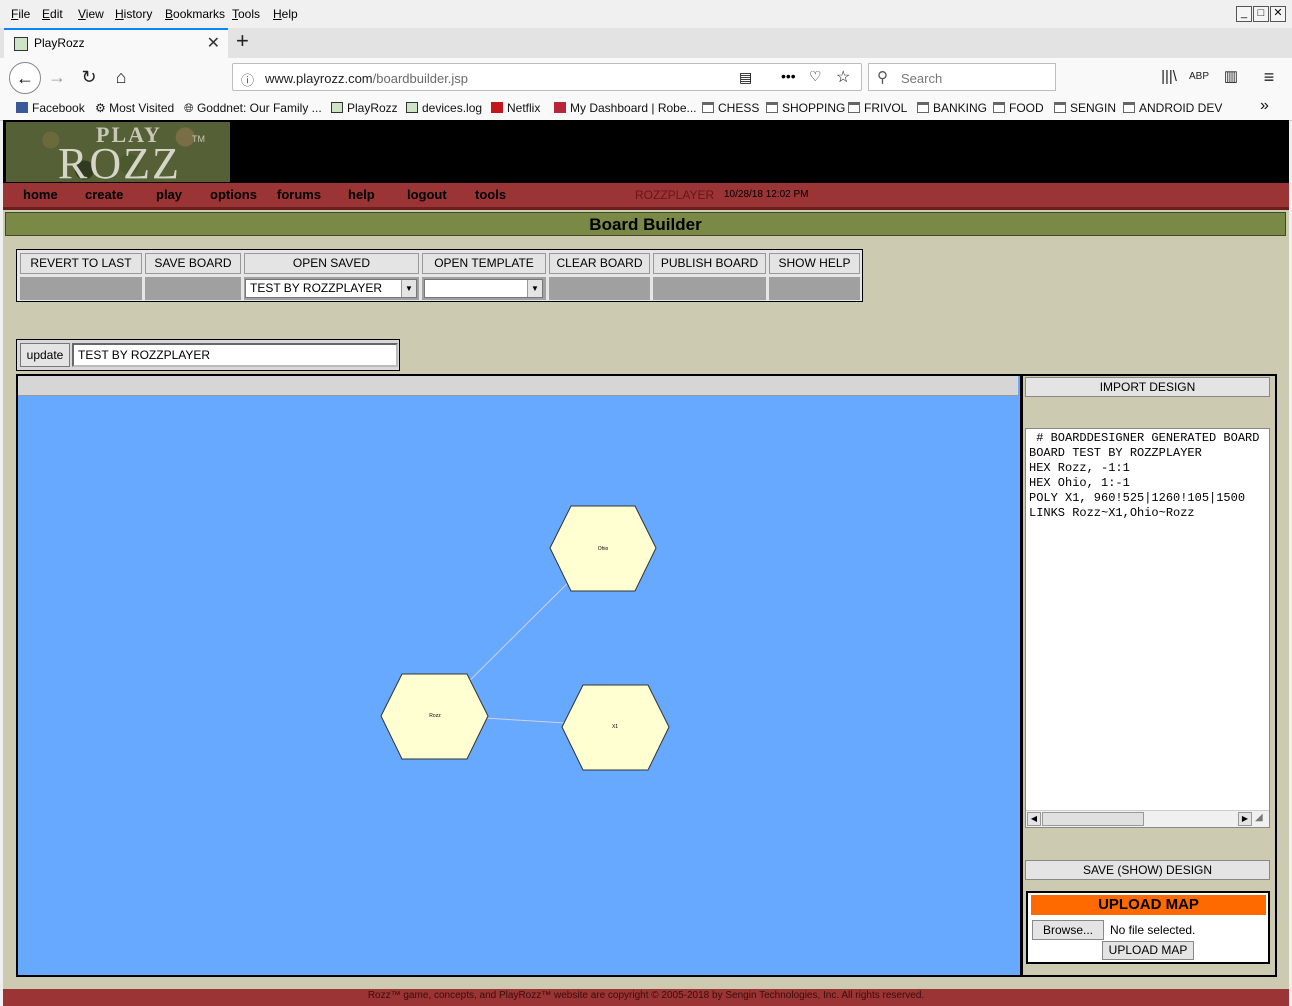 The height and width of the screenshot is (1006, 1292). I want to click on hex-ohio: Ohio, so click(603, 548).